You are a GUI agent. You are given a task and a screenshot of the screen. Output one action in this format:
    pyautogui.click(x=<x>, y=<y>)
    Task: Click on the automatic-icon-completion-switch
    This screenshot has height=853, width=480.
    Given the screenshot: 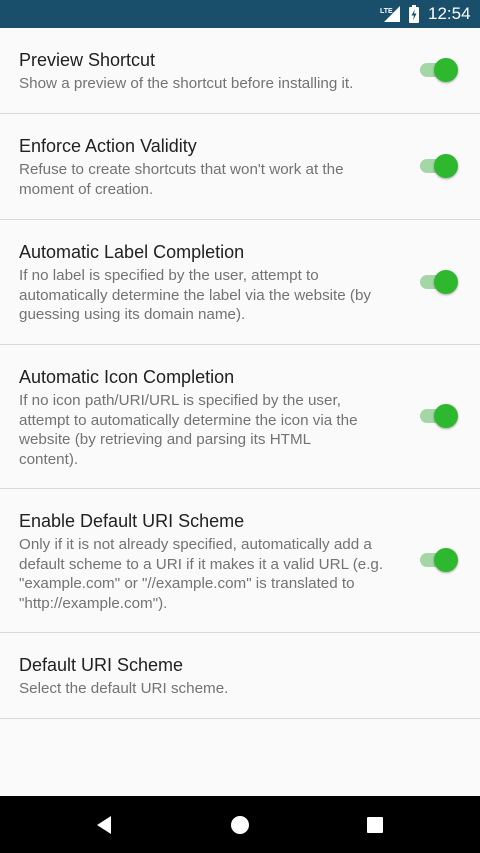 What is the action you would take?
    pyautogui.click(x=439, y=416)
    